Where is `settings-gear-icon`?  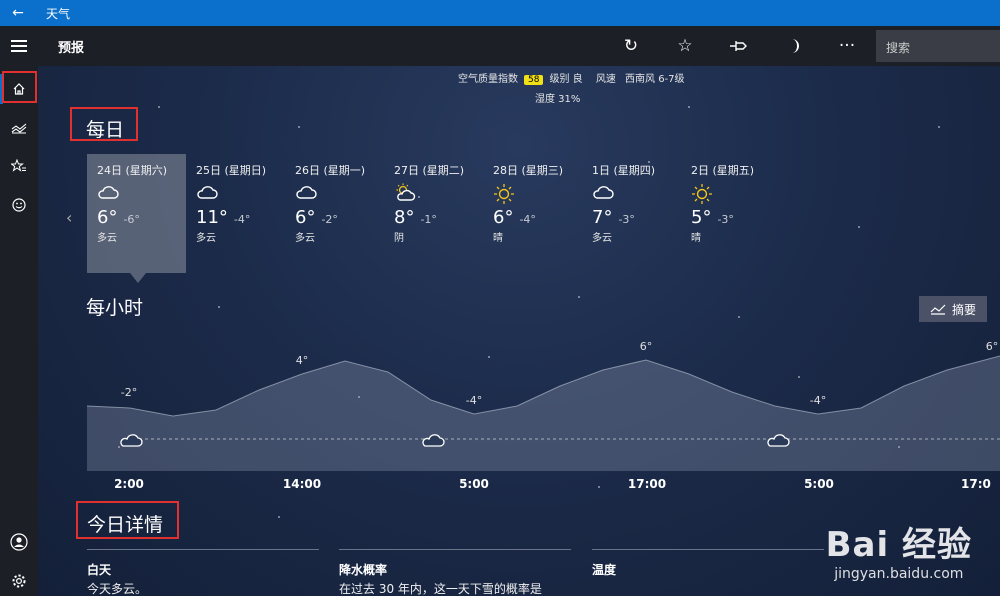 settings-gear-icon is located at coordinates (19, 581).